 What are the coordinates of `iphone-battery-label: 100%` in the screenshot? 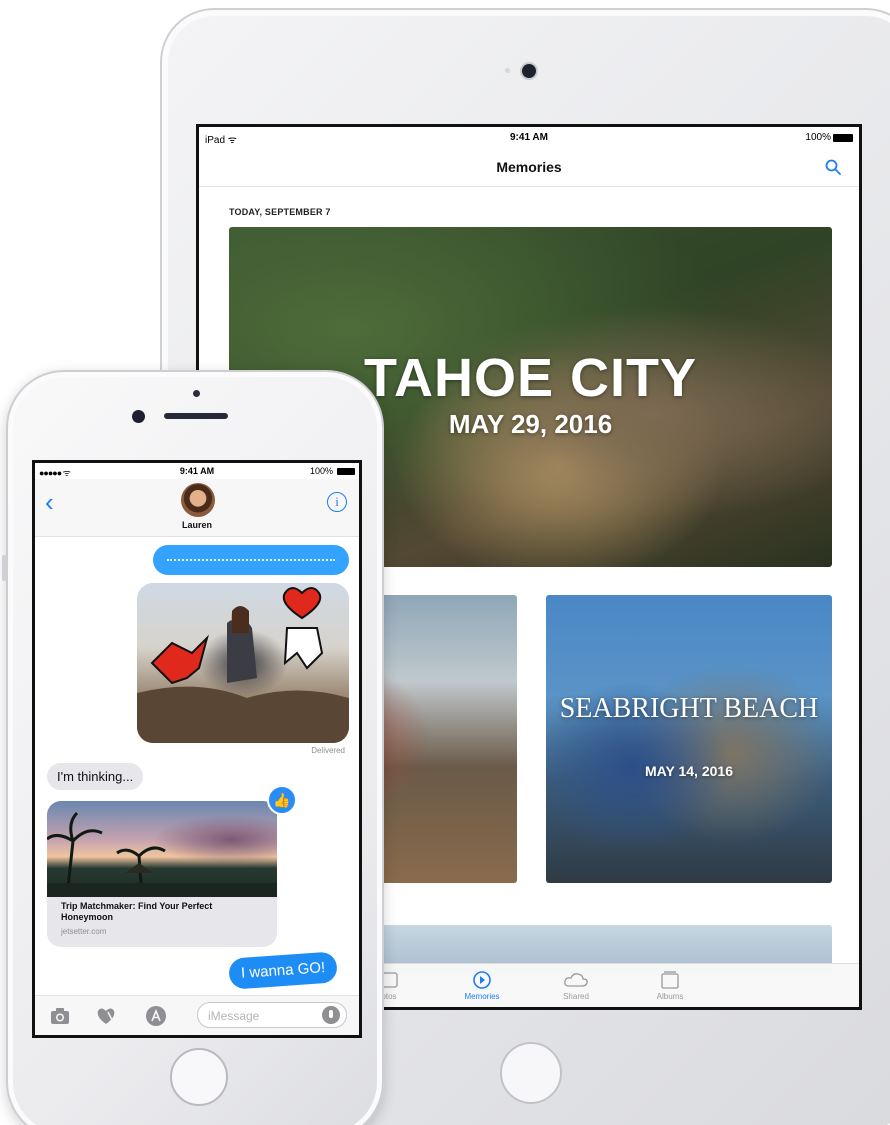 It's located at (321, 471).